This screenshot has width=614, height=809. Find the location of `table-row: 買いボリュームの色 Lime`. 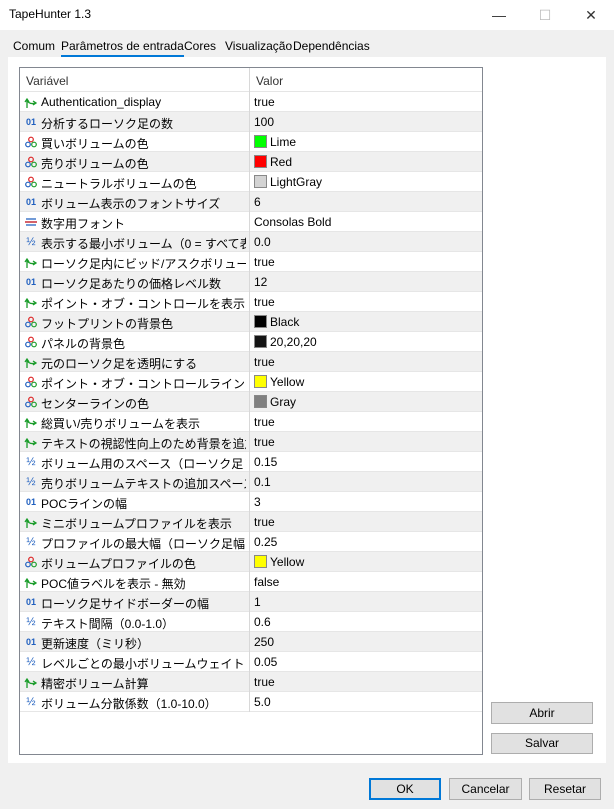

table-row: 買いボリュームの色 Lime is located at coordinates (251, 142).